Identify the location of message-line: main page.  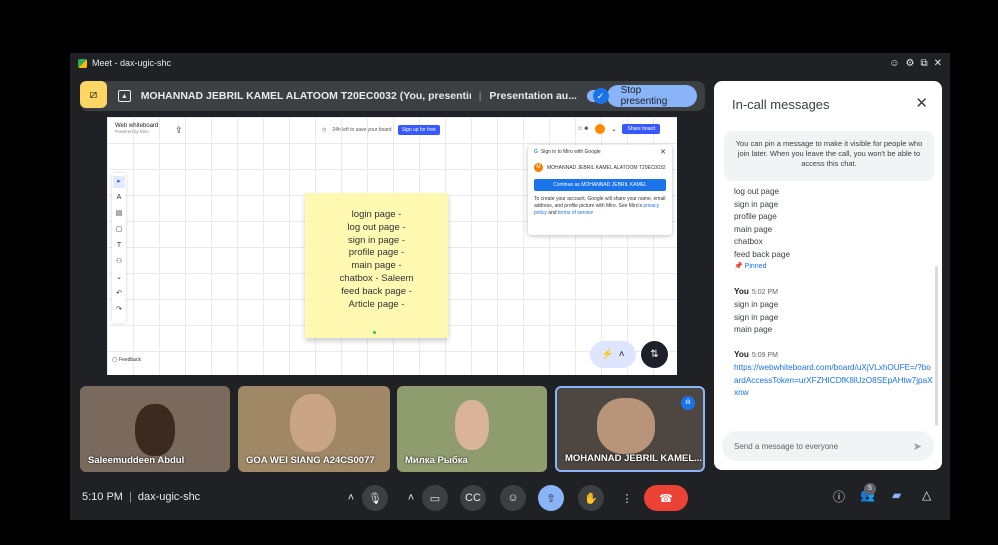
(753, 329).